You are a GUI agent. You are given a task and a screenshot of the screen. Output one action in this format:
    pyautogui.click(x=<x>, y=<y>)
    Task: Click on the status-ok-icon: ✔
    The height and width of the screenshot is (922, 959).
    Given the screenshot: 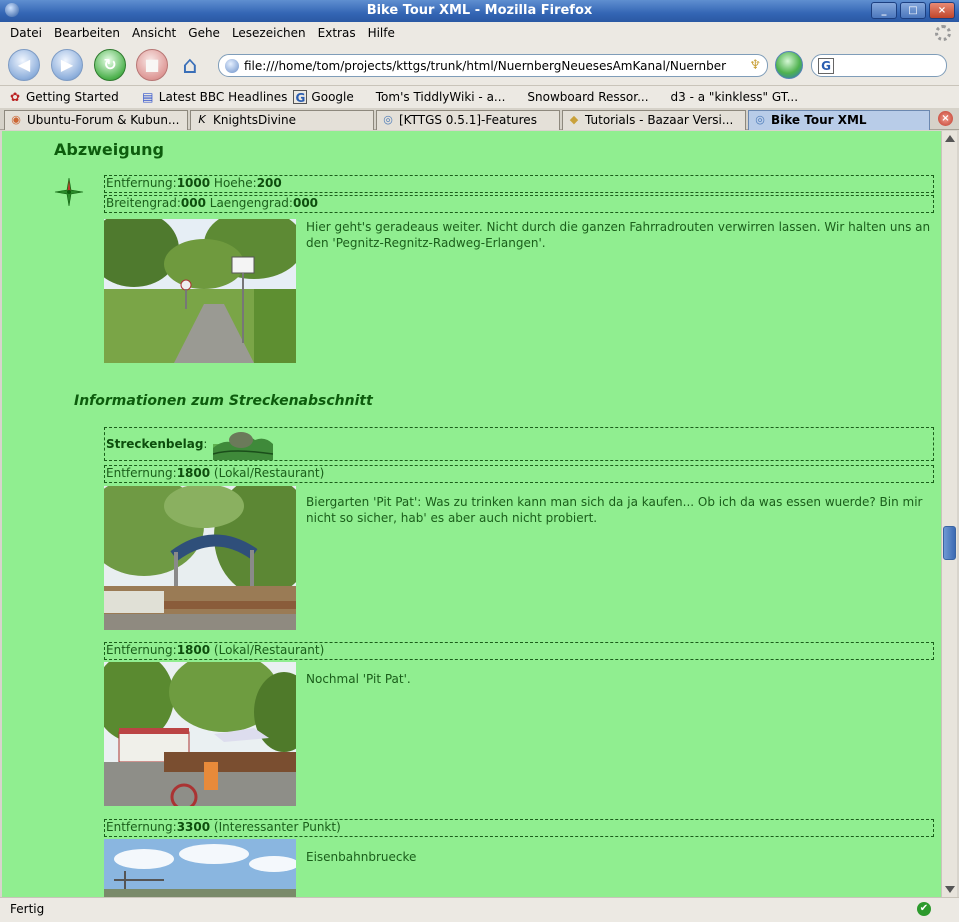 What is the action you would take?
    pyautogui.click(x=924, y=909)
    